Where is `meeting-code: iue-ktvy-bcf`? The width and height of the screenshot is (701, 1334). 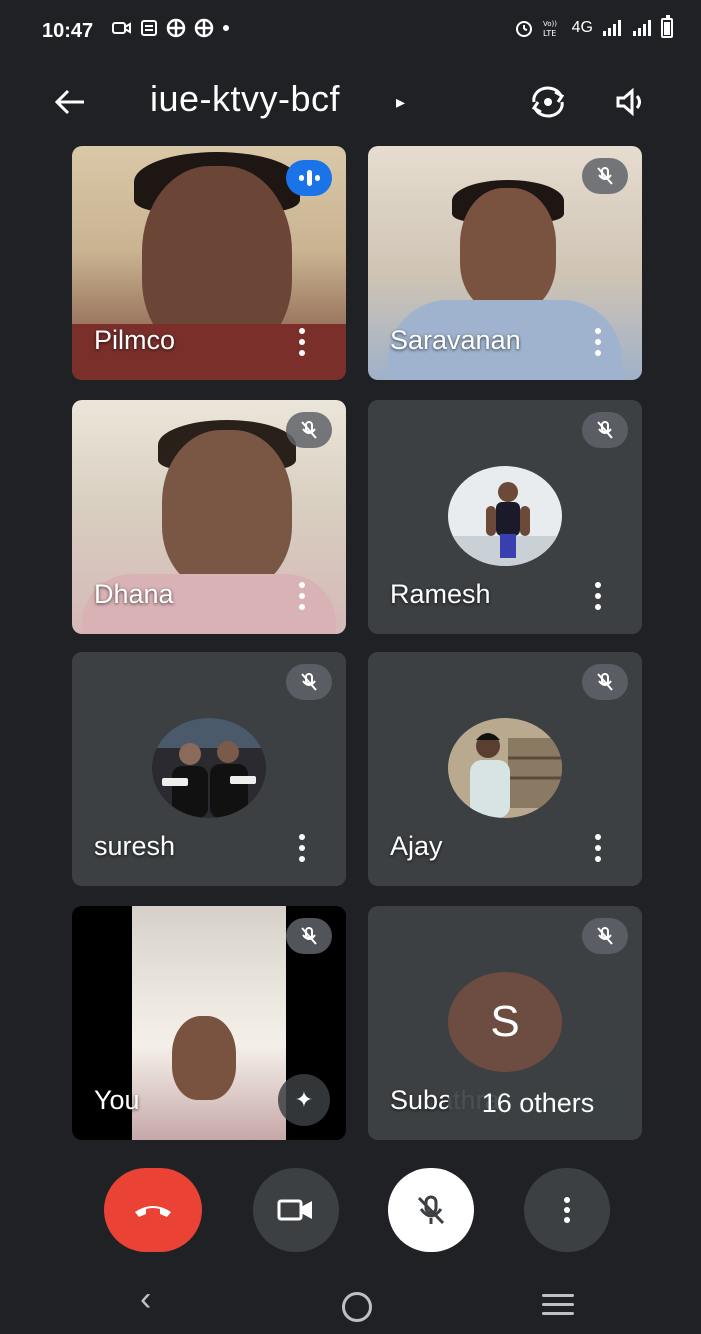
meeting-code: iue-ktvy-bcf is located at coordinates (245, 99).